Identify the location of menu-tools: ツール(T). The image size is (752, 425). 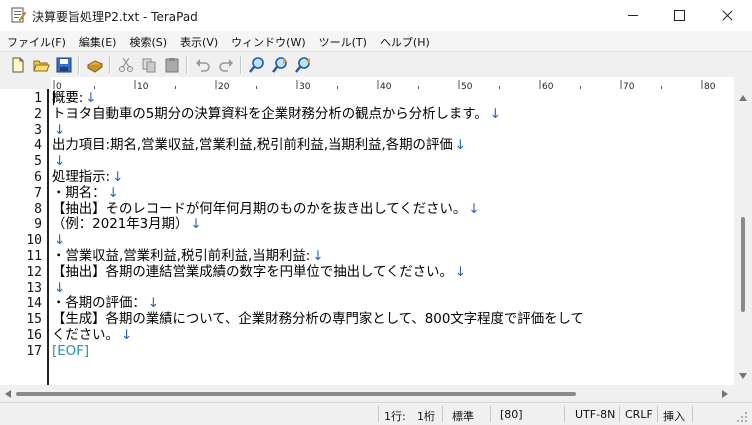
(342, 41).